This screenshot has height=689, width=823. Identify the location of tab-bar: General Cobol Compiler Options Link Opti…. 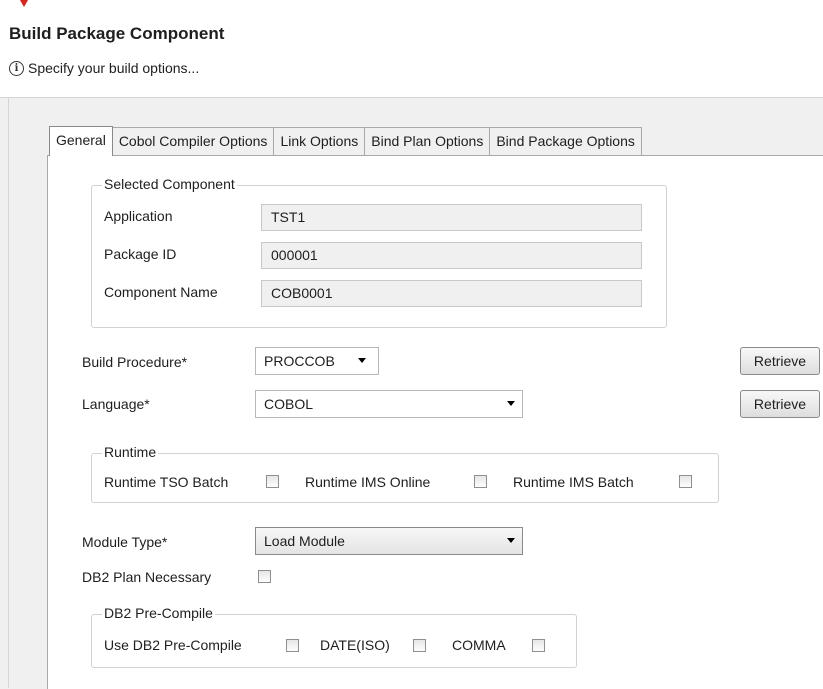
(345, 141).